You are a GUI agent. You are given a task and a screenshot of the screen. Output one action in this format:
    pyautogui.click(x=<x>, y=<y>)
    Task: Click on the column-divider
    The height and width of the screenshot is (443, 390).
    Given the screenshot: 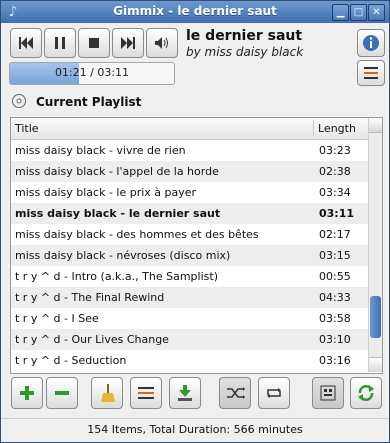 What is the action you would take?
    pyautogui.click(x=313, y=128)
    